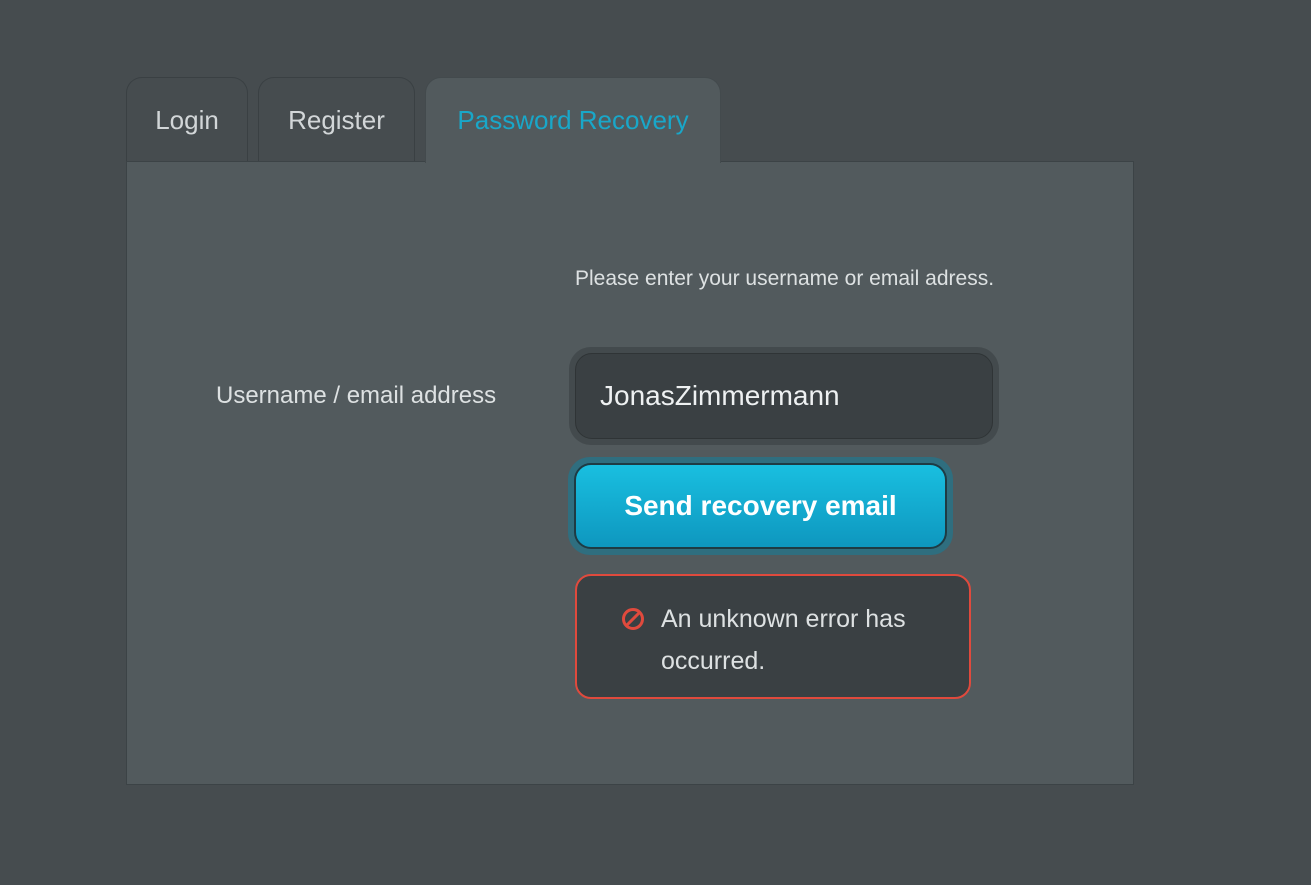 This screenshot has height=885, width=1311. Describe the element at coordinates (356, 395) in the screenshot. I see `username-field-label: Username / email address` at that location.